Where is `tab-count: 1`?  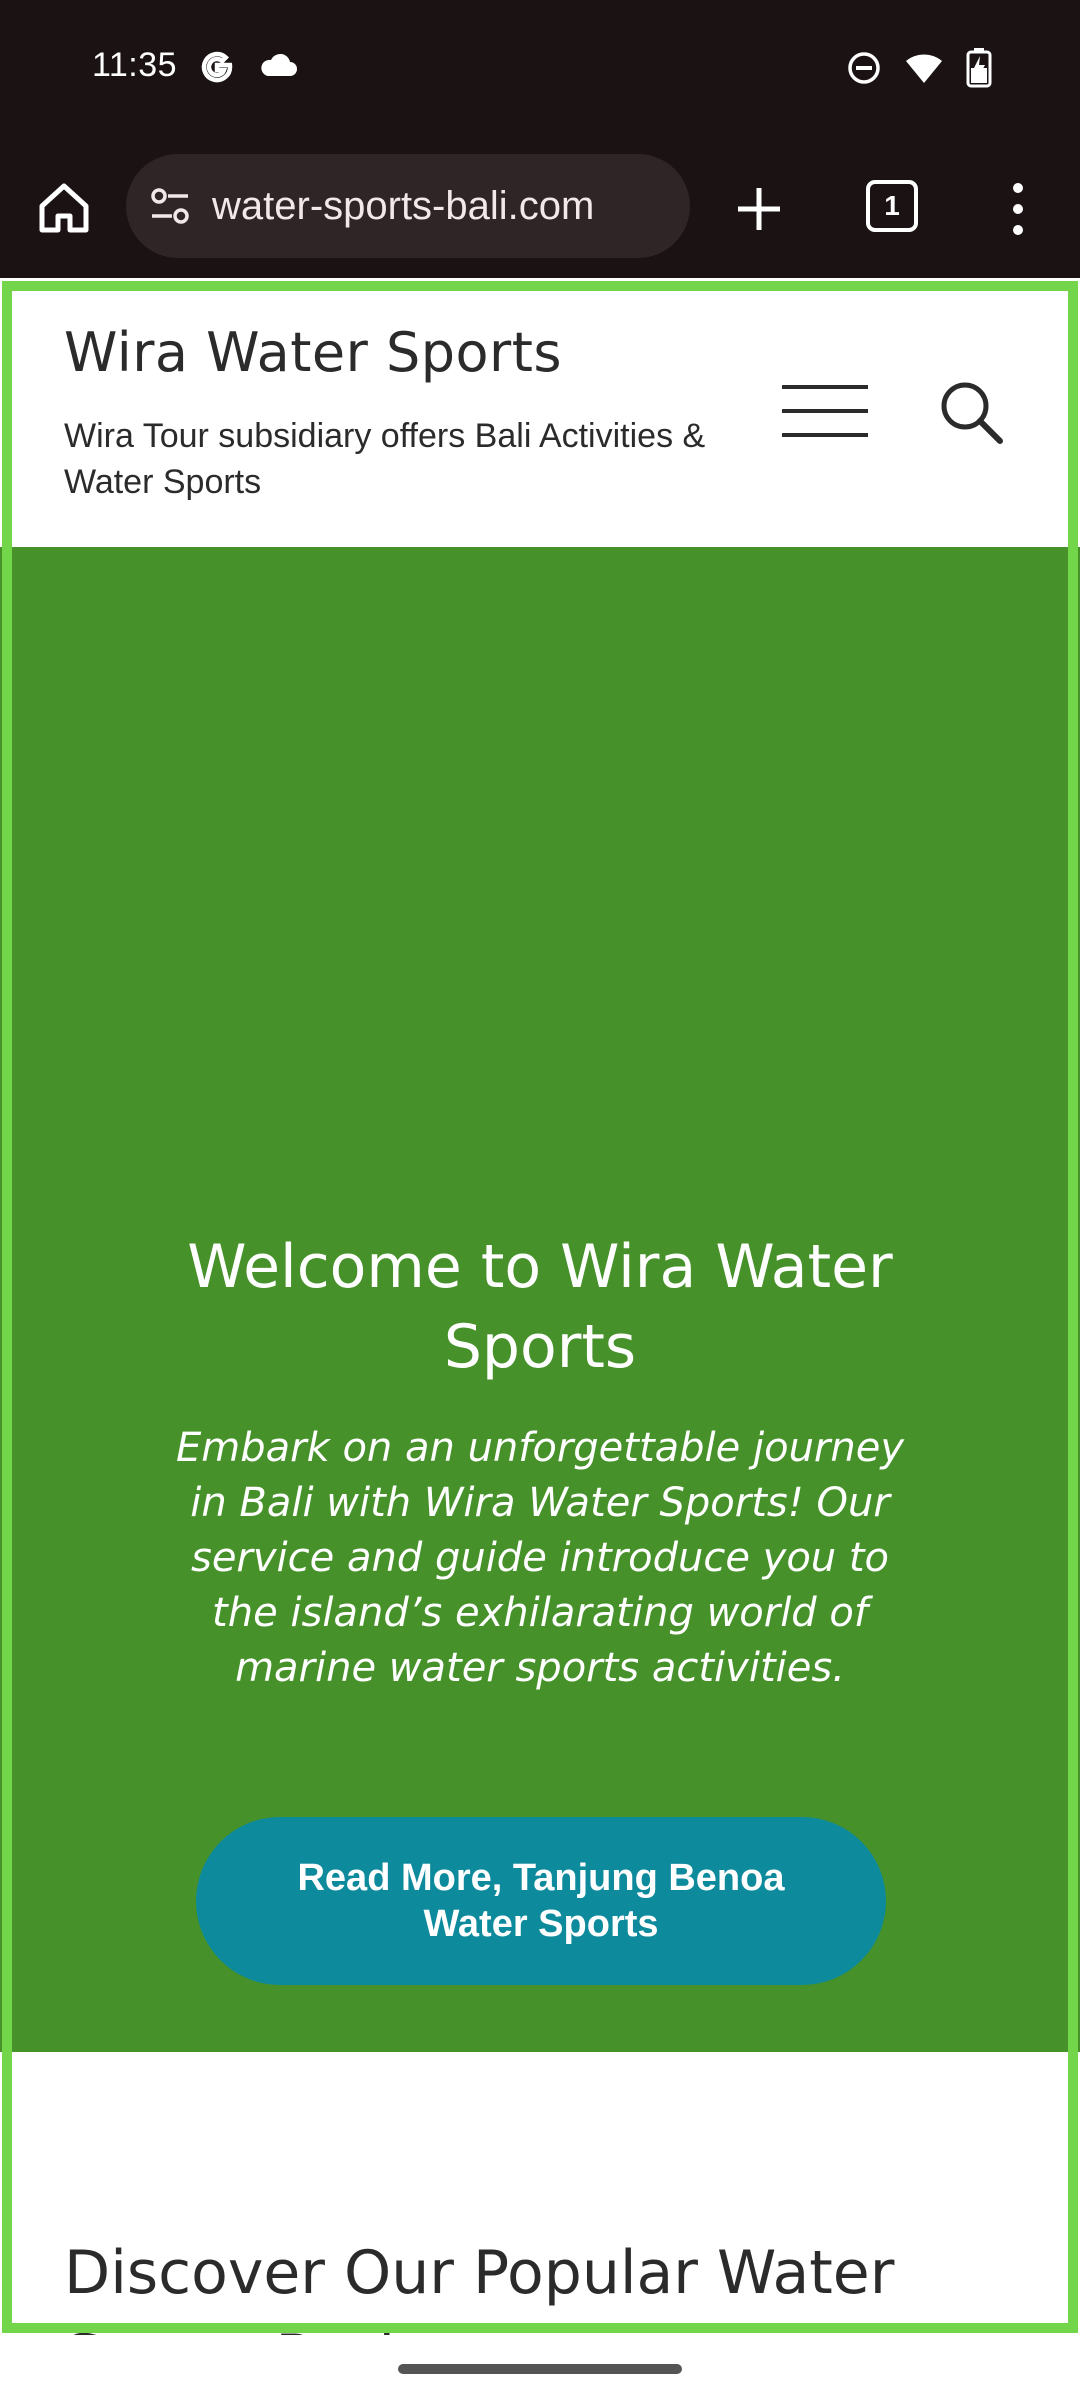
tab-count: 1 is located at coordinates (892, 205).